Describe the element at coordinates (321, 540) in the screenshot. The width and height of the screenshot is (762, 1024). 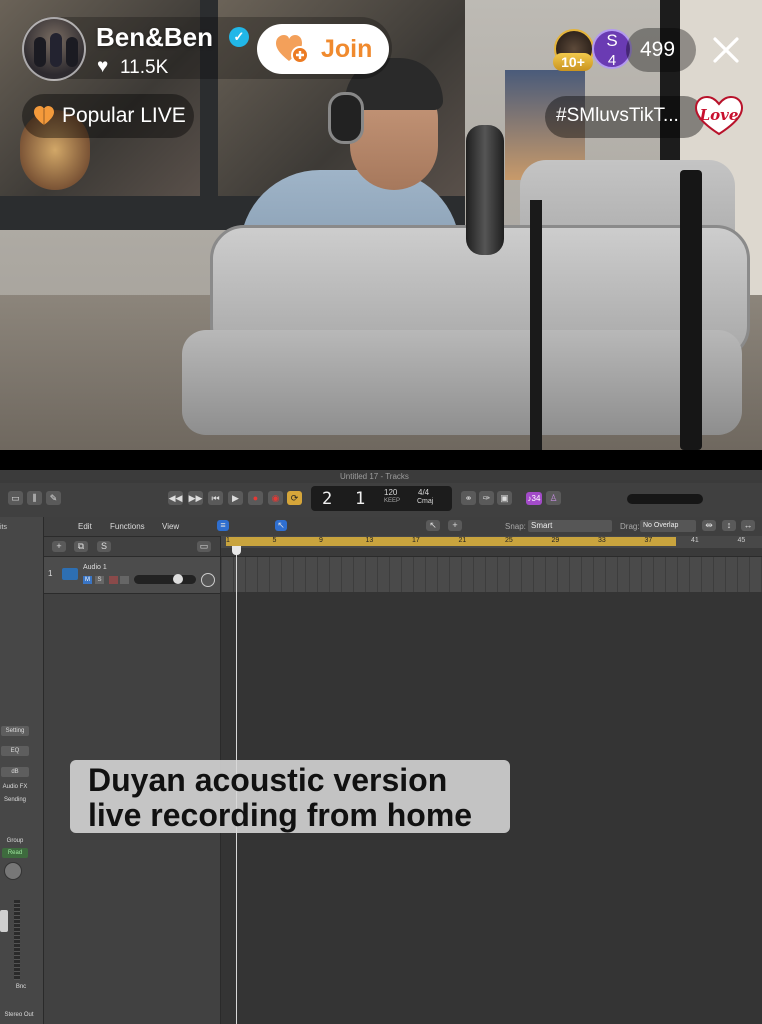
I see `ruler-bar-number: 9` at that location.